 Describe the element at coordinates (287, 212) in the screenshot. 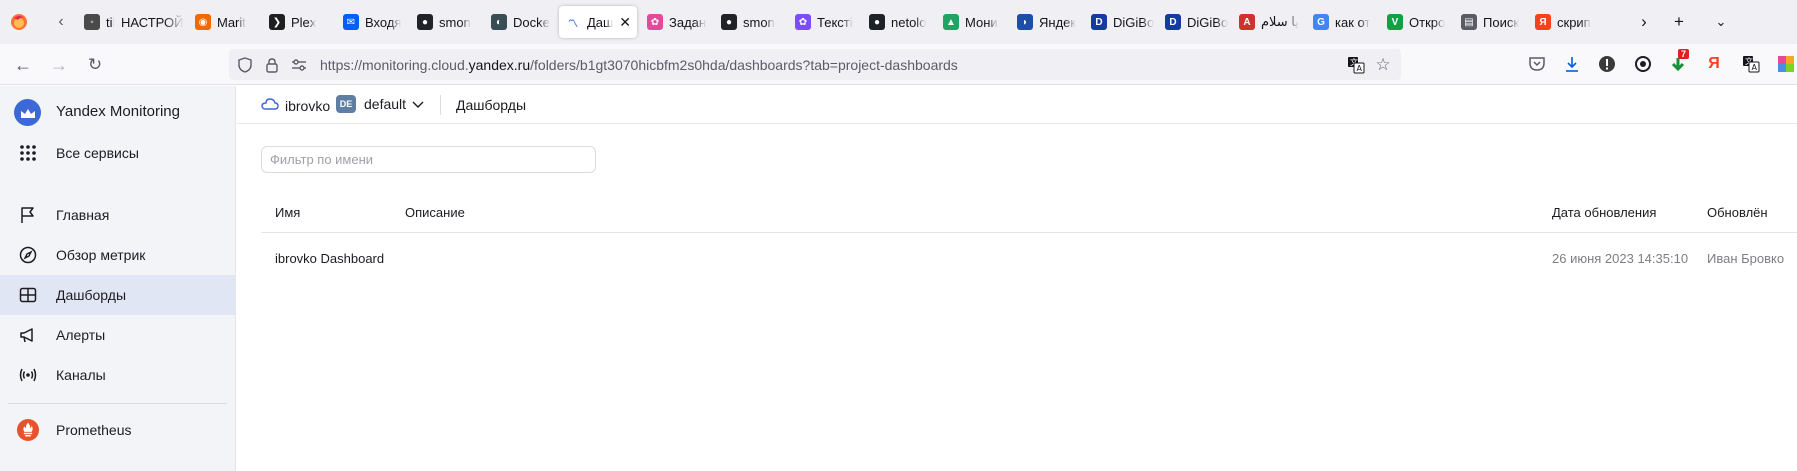

I see `column-header-name: Имя` at that location.